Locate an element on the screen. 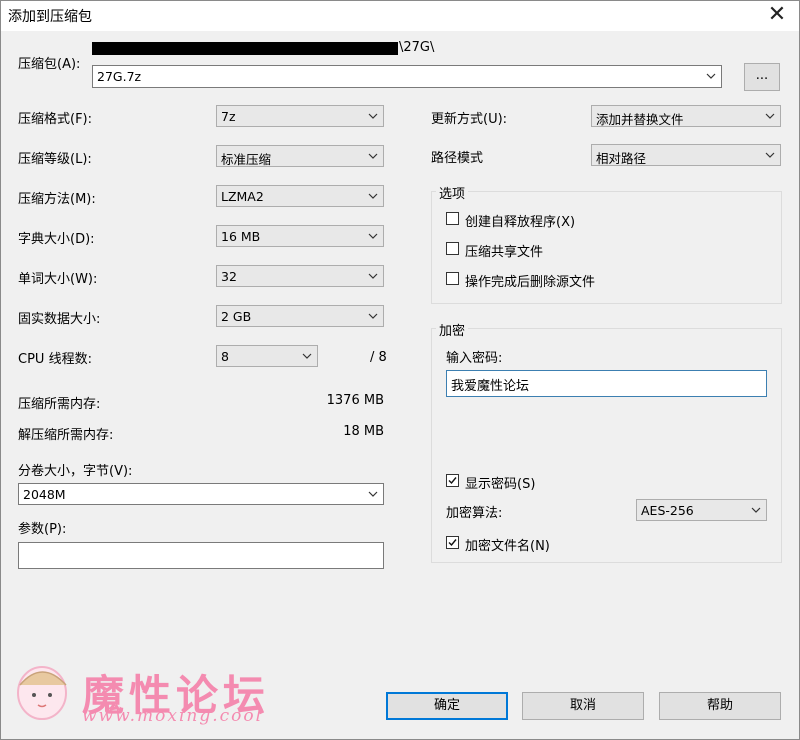 The width and height of the screenshot is (800, 740). solid-value: 2 GB is located at coordinates (236, 316).